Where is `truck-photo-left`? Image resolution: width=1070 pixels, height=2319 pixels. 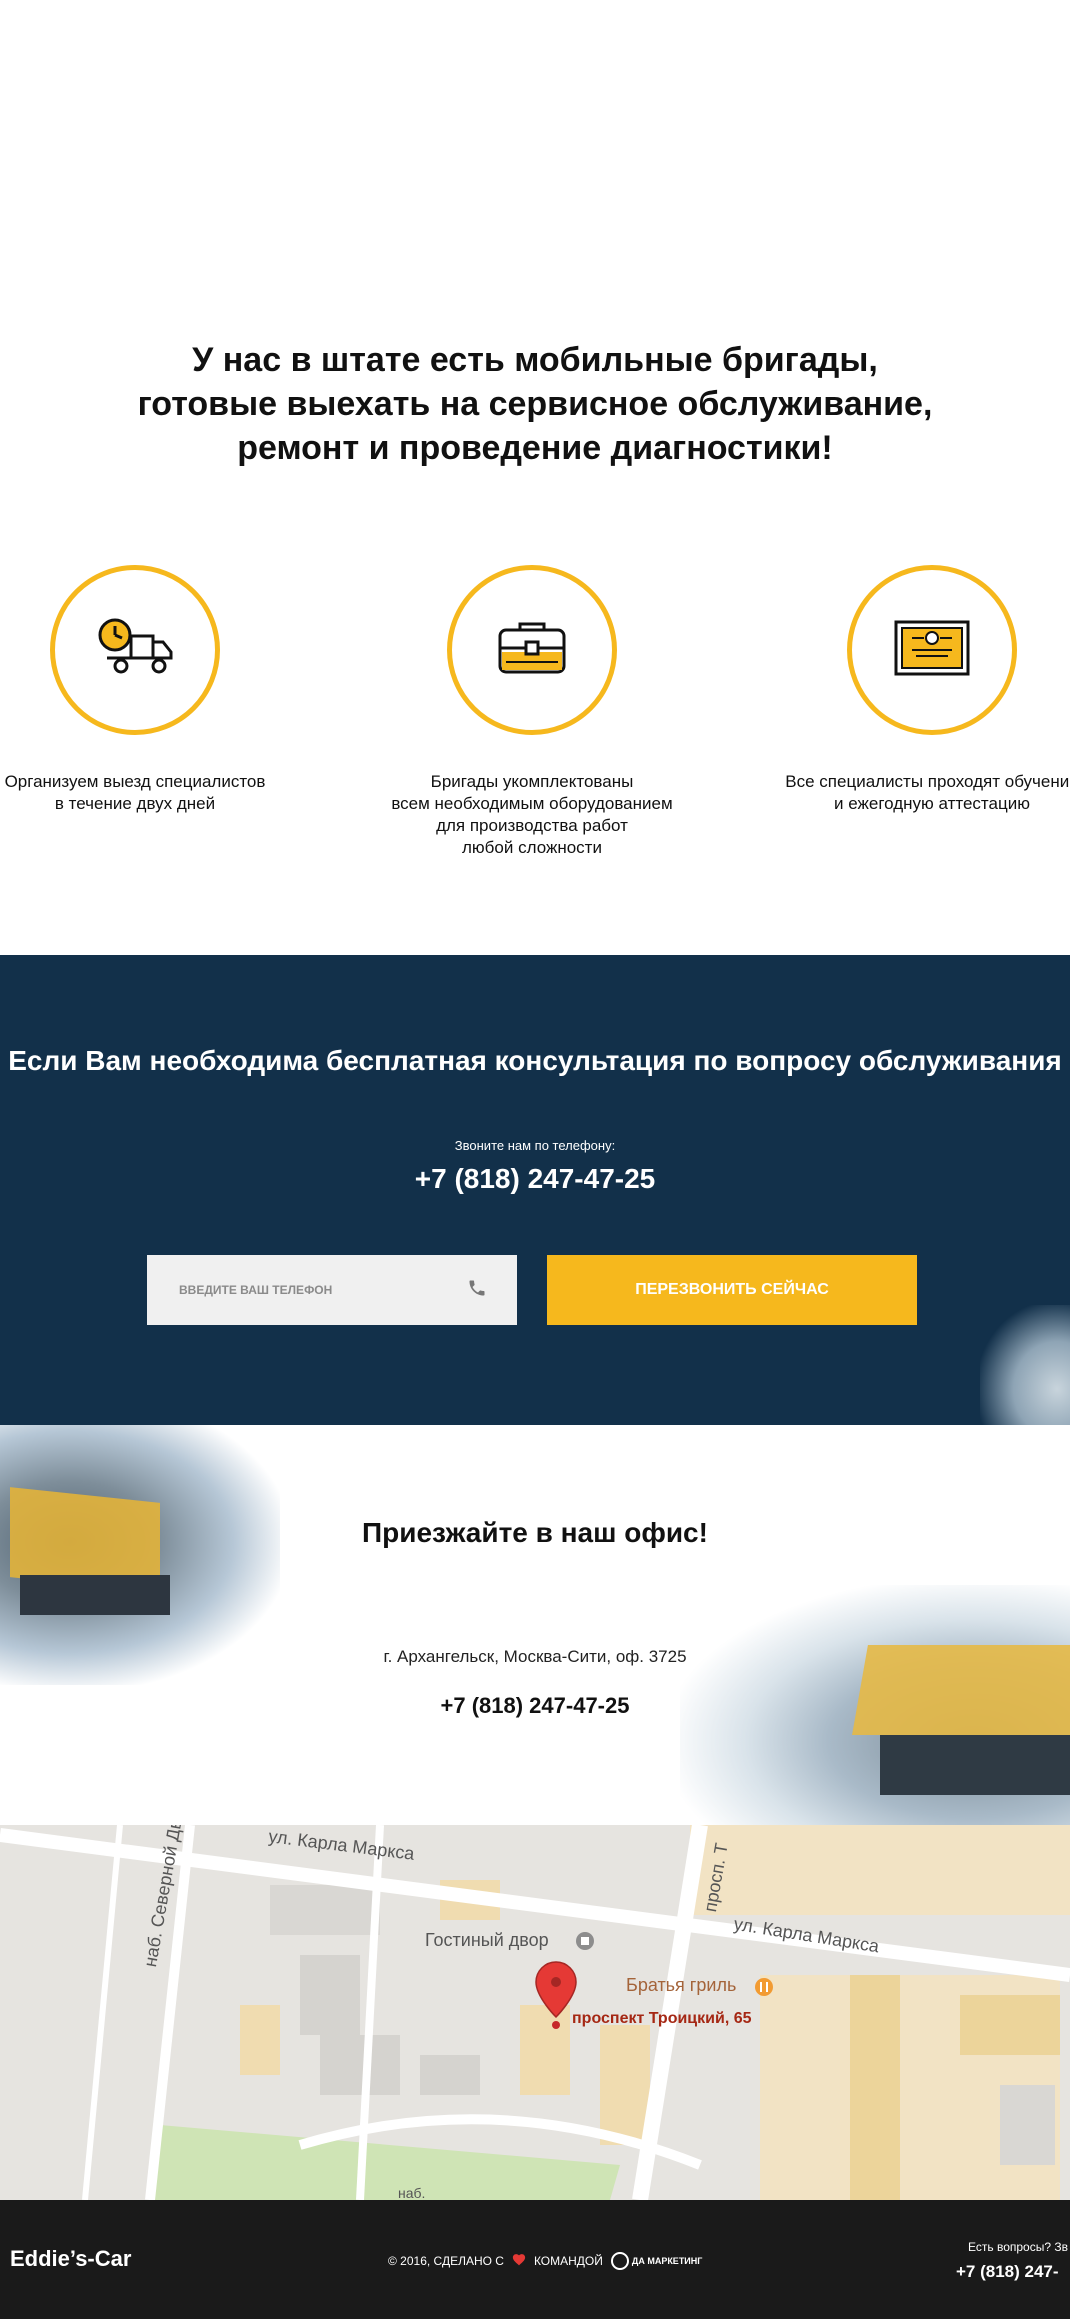
truck-photo-left is located at coordinates (140, 1555).